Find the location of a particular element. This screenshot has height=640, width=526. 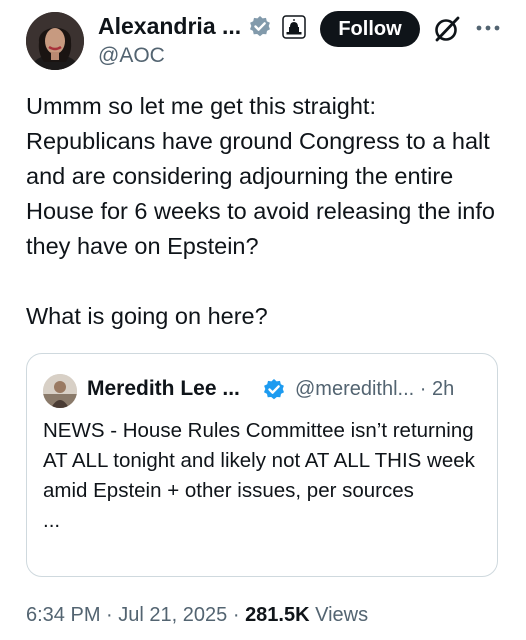

author-avatar is located at coordinates (55, 41).